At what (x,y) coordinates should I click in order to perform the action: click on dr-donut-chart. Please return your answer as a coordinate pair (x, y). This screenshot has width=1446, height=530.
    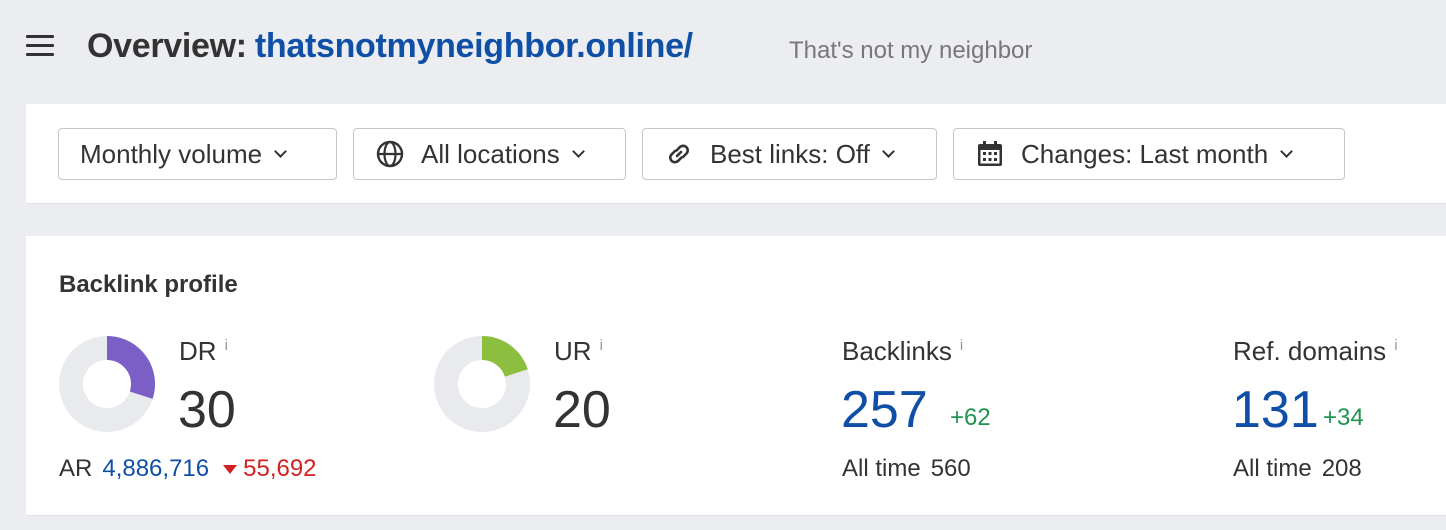
    Looking at the image, I should click on (107, 384).